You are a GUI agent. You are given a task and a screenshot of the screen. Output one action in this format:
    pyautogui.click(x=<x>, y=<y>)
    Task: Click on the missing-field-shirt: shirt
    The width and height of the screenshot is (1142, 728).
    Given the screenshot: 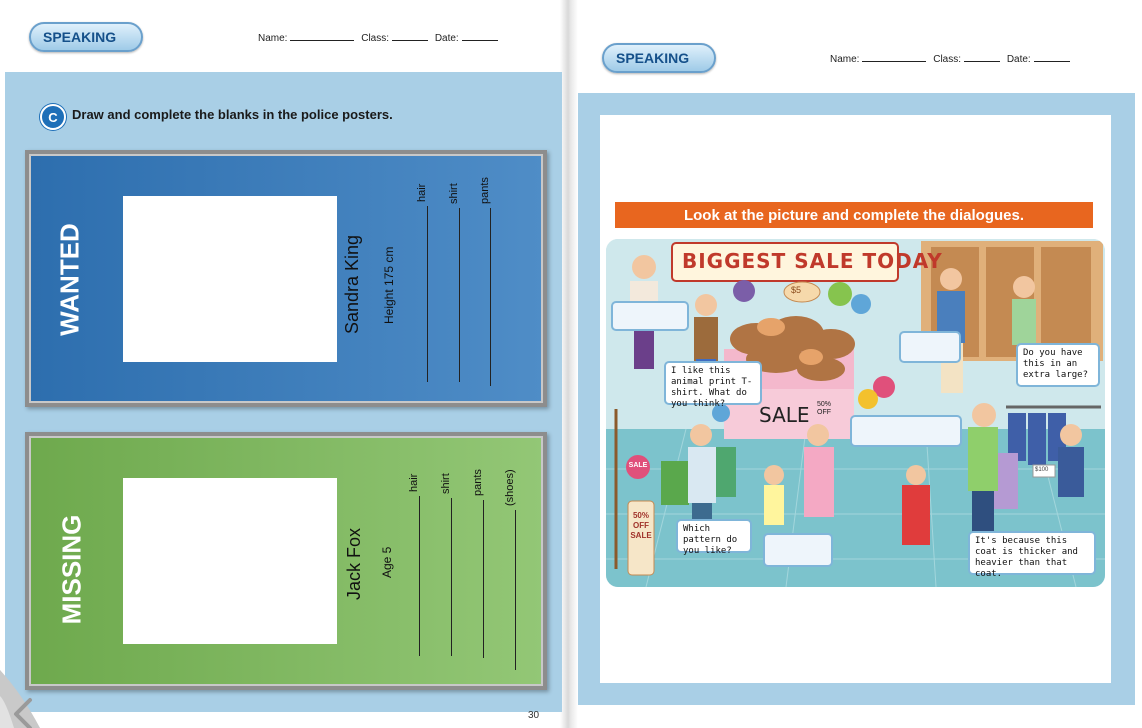 What is the action you would take?
    pyautogui.click(x=446, y=483)
    